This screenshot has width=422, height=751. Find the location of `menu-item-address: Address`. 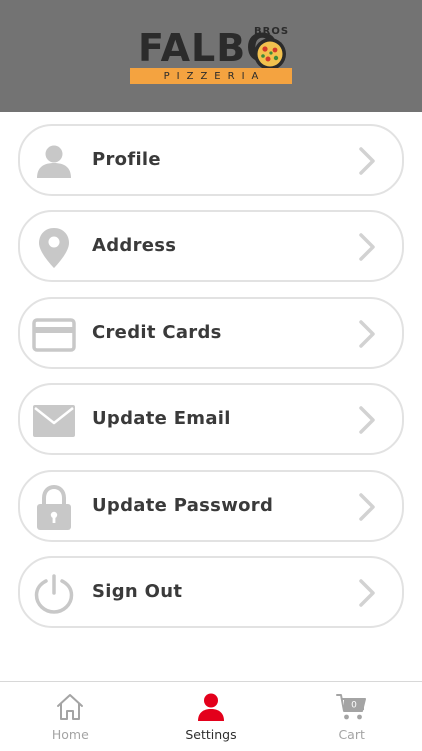

menu-item-address: Address is located at coordinates (211, 246).